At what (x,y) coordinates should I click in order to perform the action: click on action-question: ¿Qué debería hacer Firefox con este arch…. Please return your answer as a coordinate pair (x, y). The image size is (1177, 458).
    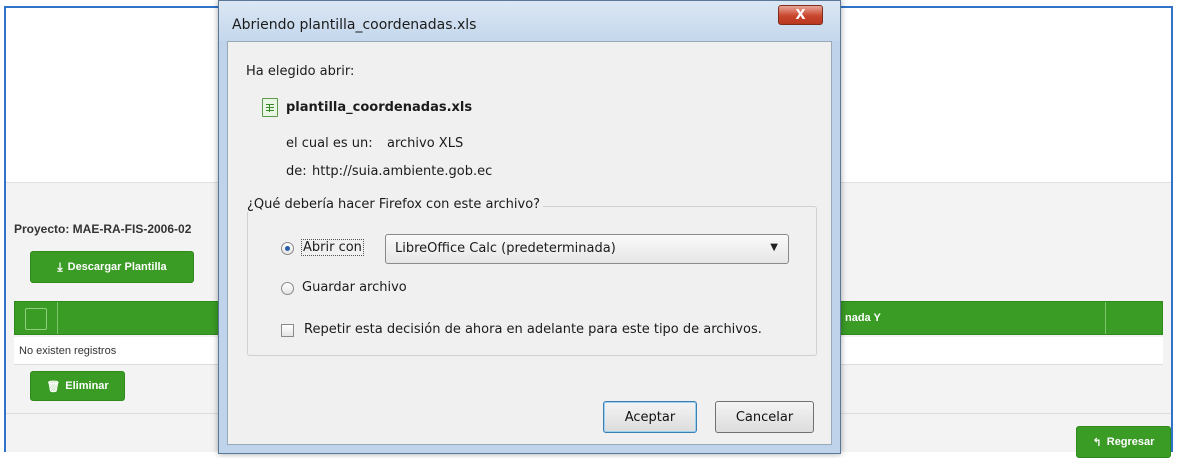
    Looking at the image, I should click on (394, 204).